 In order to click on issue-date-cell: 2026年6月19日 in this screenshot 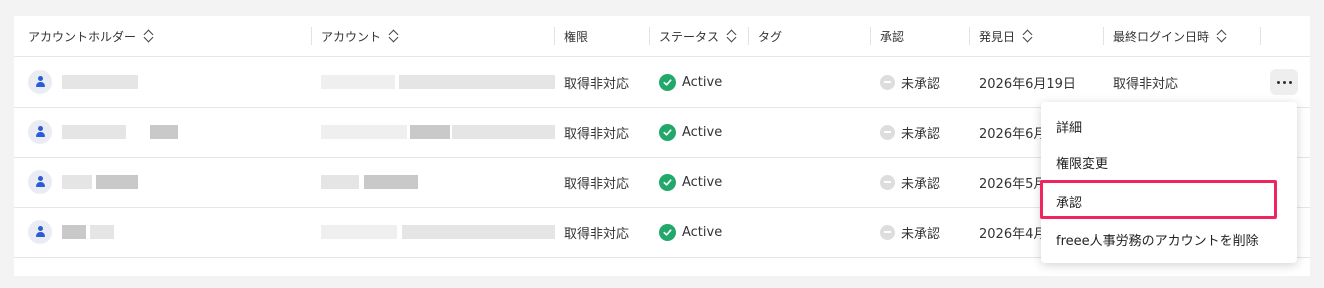, I will do `click(1027, 84)`.